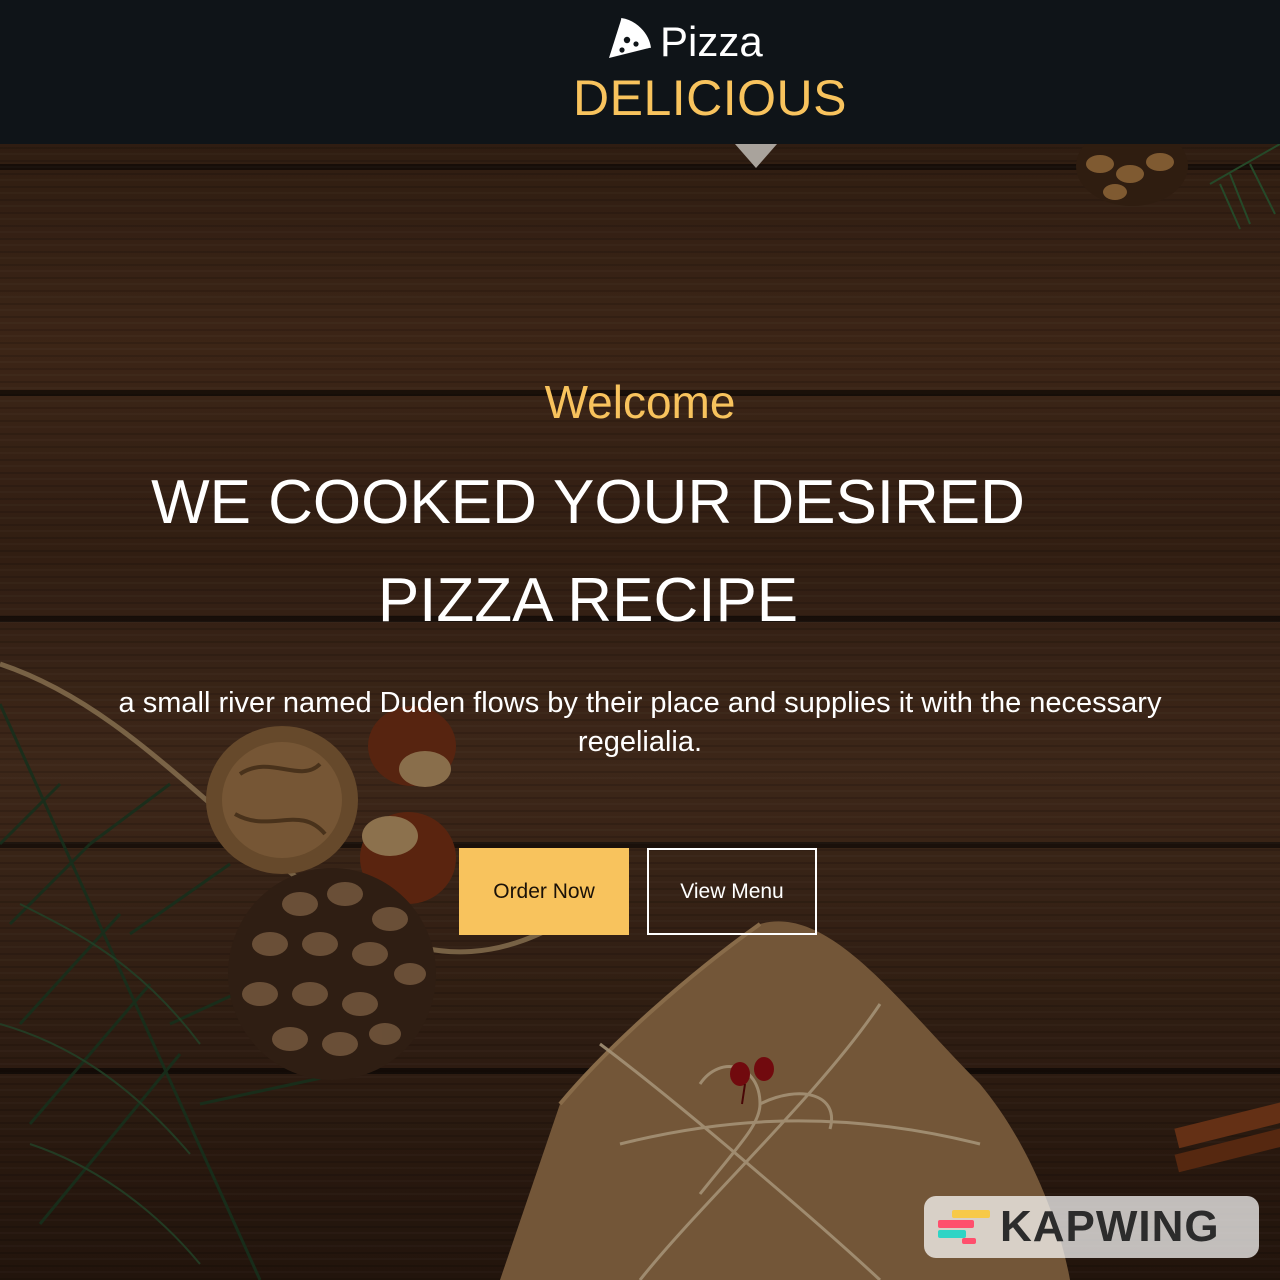 The image size is (1280, 1280). I want to click on brand-logo: Pizza DELICIOUS, so click(640, 72).